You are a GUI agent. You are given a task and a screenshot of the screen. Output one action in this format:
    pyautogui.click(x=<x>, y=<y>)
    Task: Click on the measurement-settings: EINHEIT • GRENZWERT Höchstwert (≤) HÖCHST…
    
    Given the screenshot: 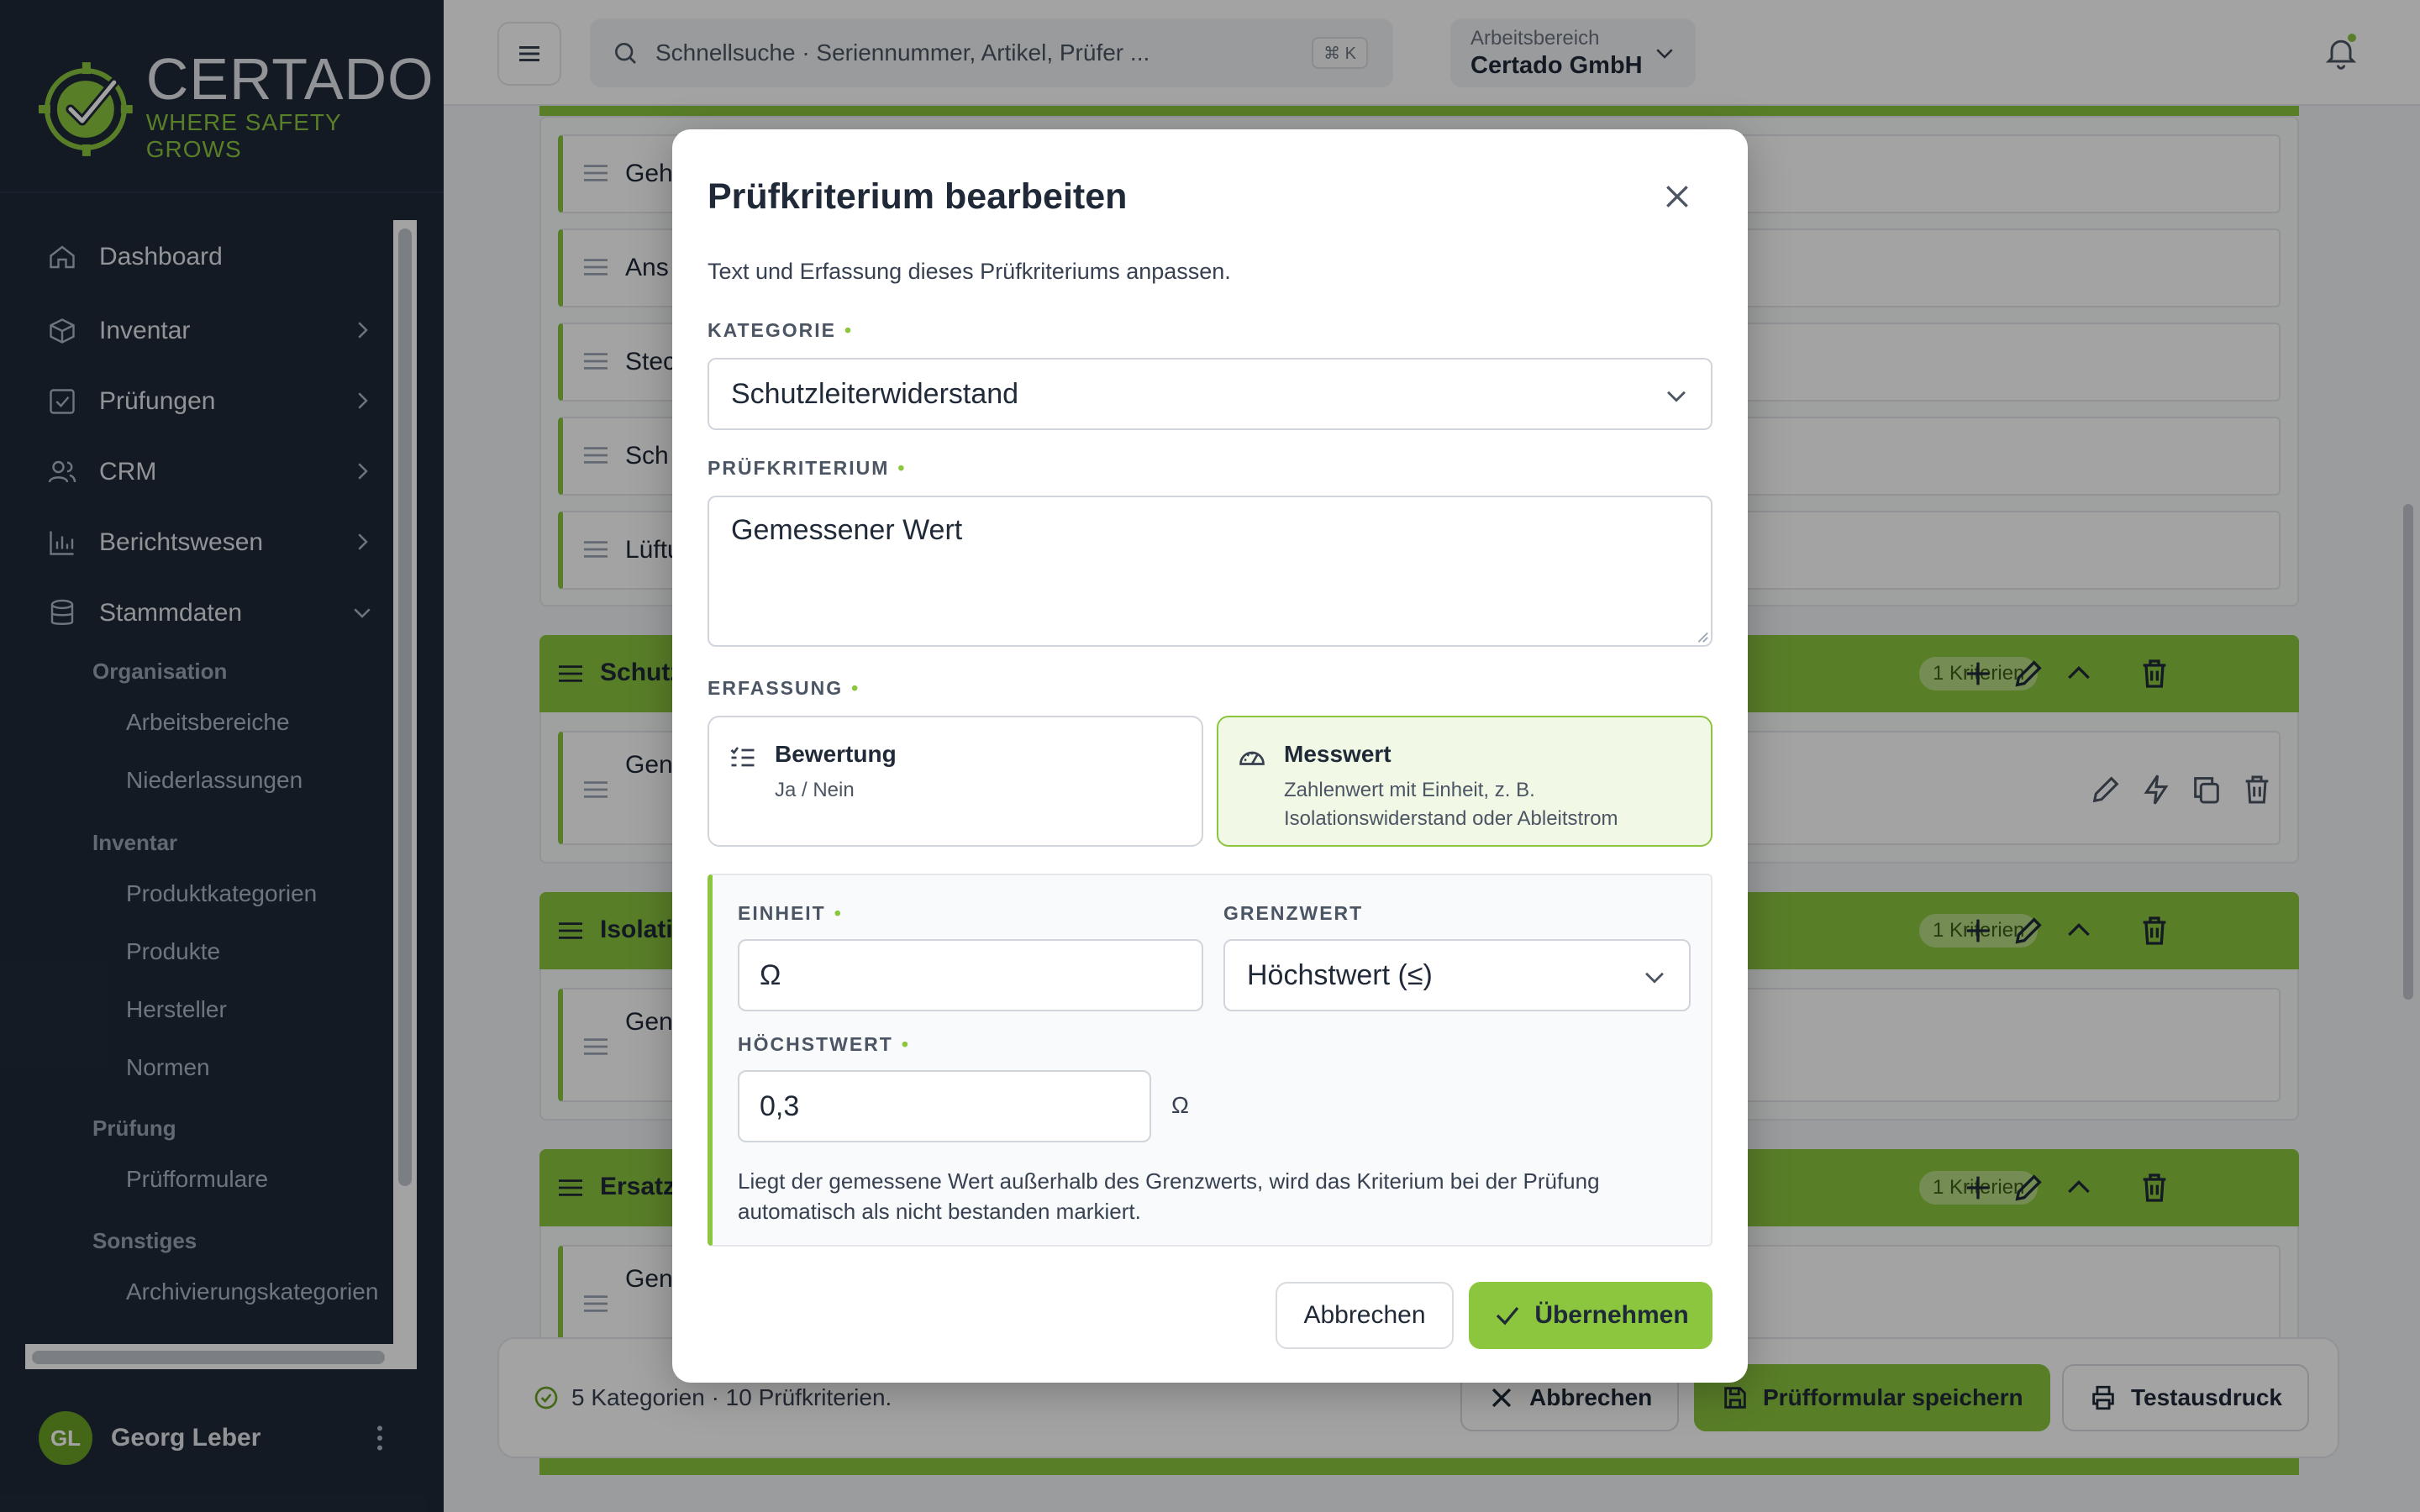 What is the action you would take?
    pyautogui.click(x=1210, y=1060)
    